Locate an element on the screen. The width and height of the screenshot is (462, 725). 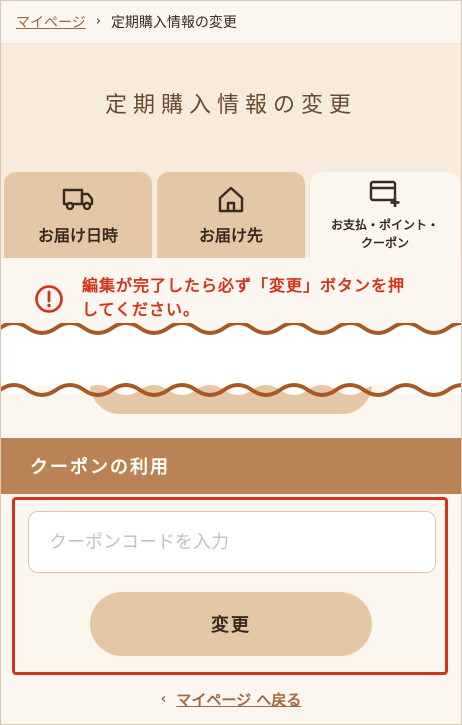
tab-label-line2: クーポン is located at coordinates (384, 243).